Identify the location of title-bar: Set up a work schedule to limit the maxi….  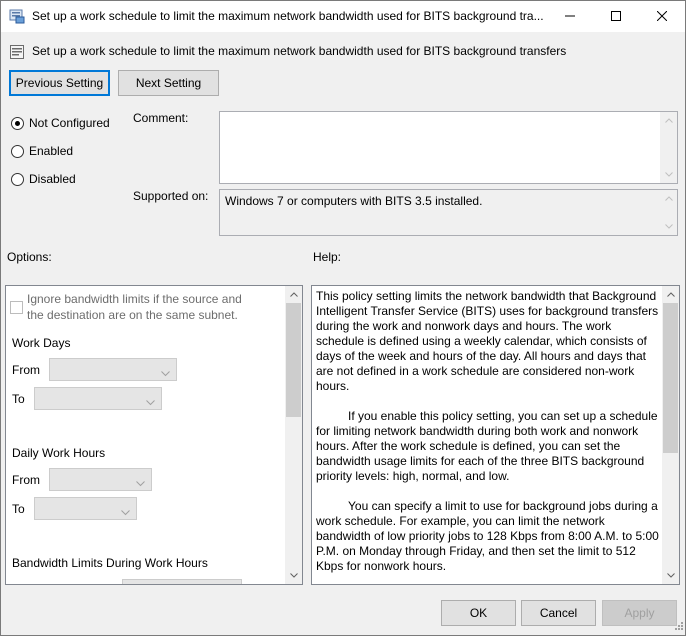
(343, 16).